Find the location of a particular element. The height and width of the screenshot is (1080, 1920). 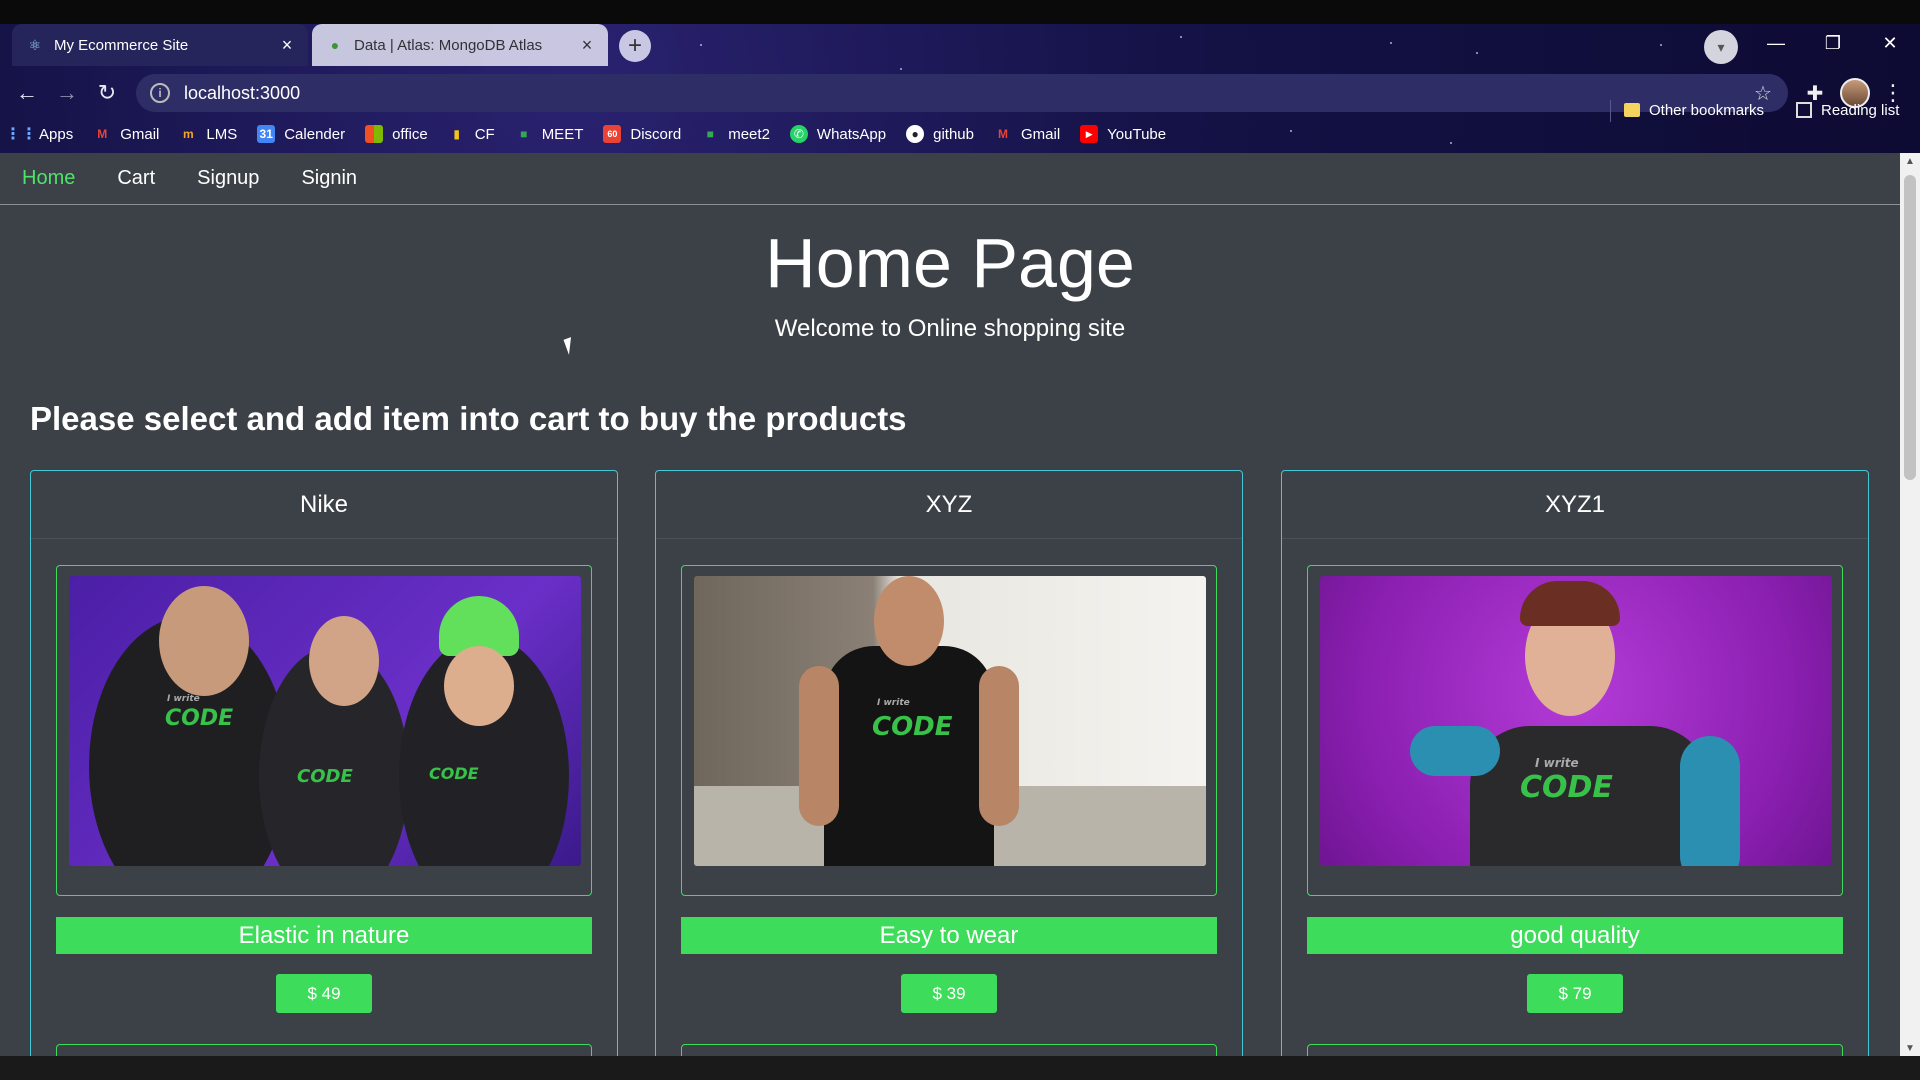

bookmark-apps: ⋮⋮ Apps is located at coordinates (39, 134).